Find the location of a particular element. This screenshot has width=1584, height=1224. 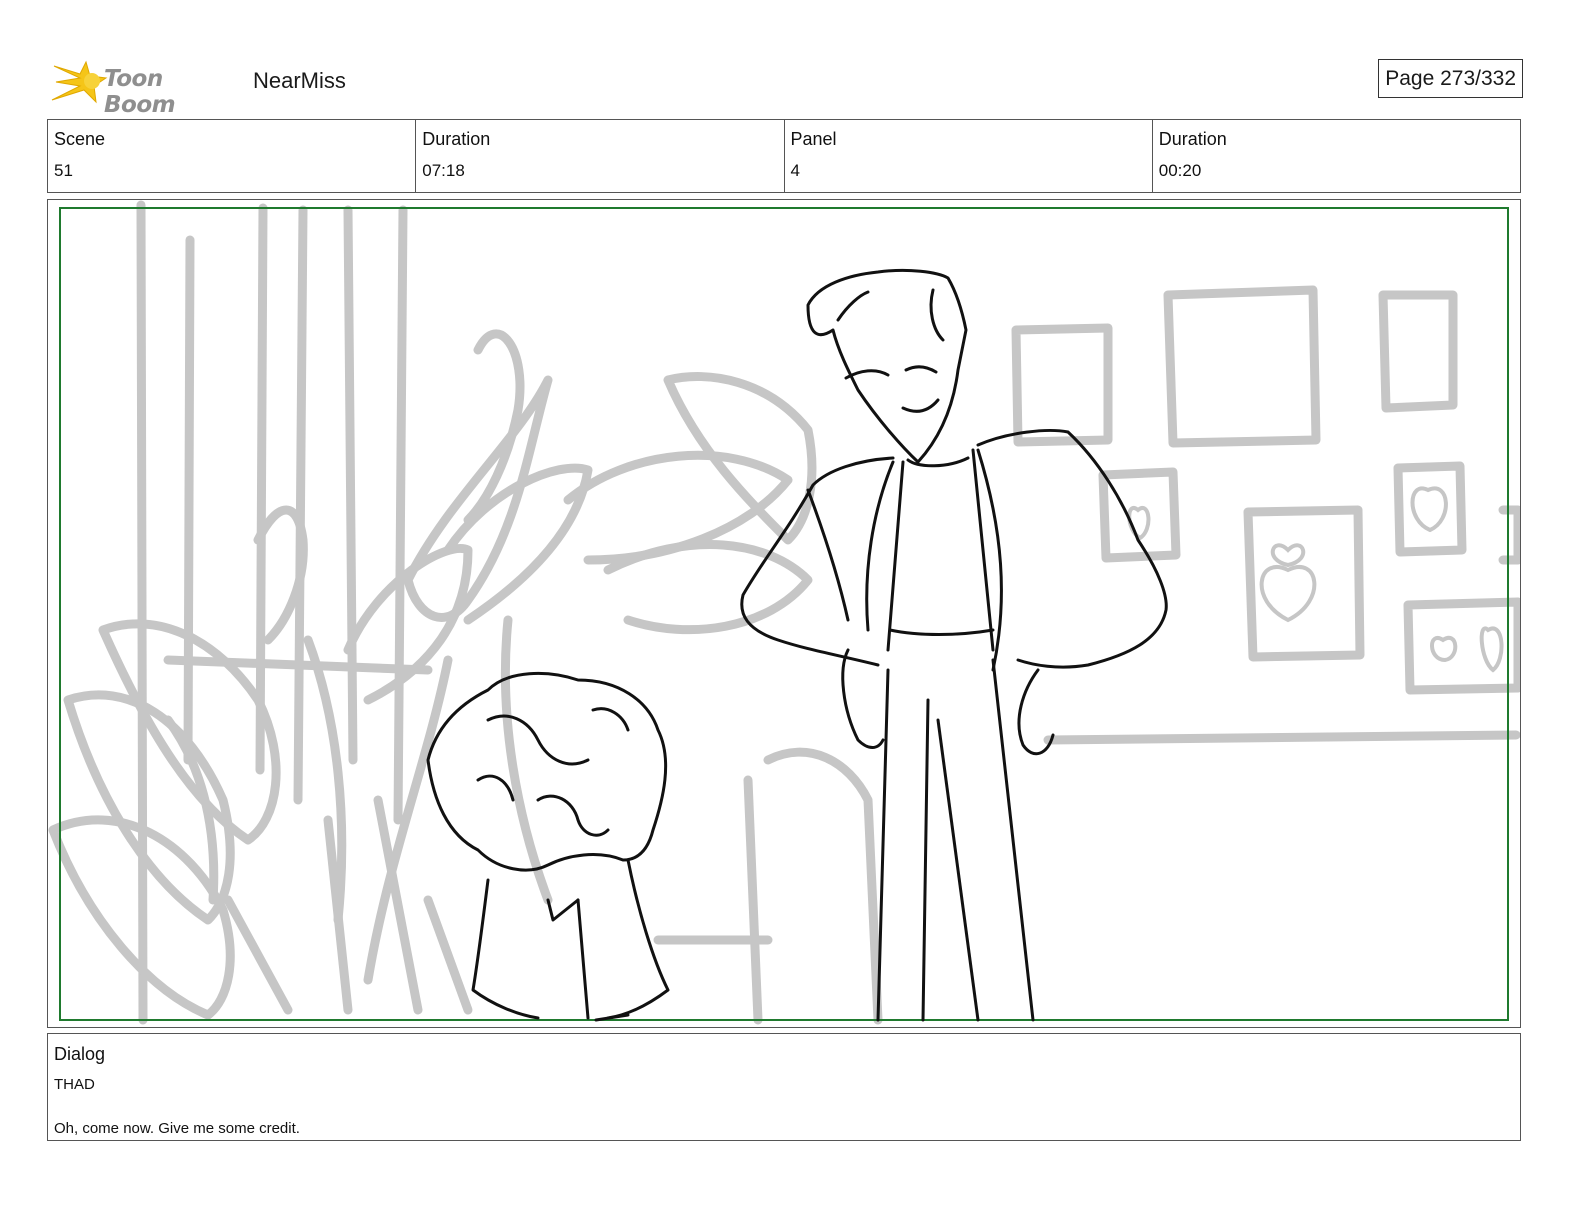

dialog-line: Oh, come now. Give me some credit. is located at coordinates (177, 1128).